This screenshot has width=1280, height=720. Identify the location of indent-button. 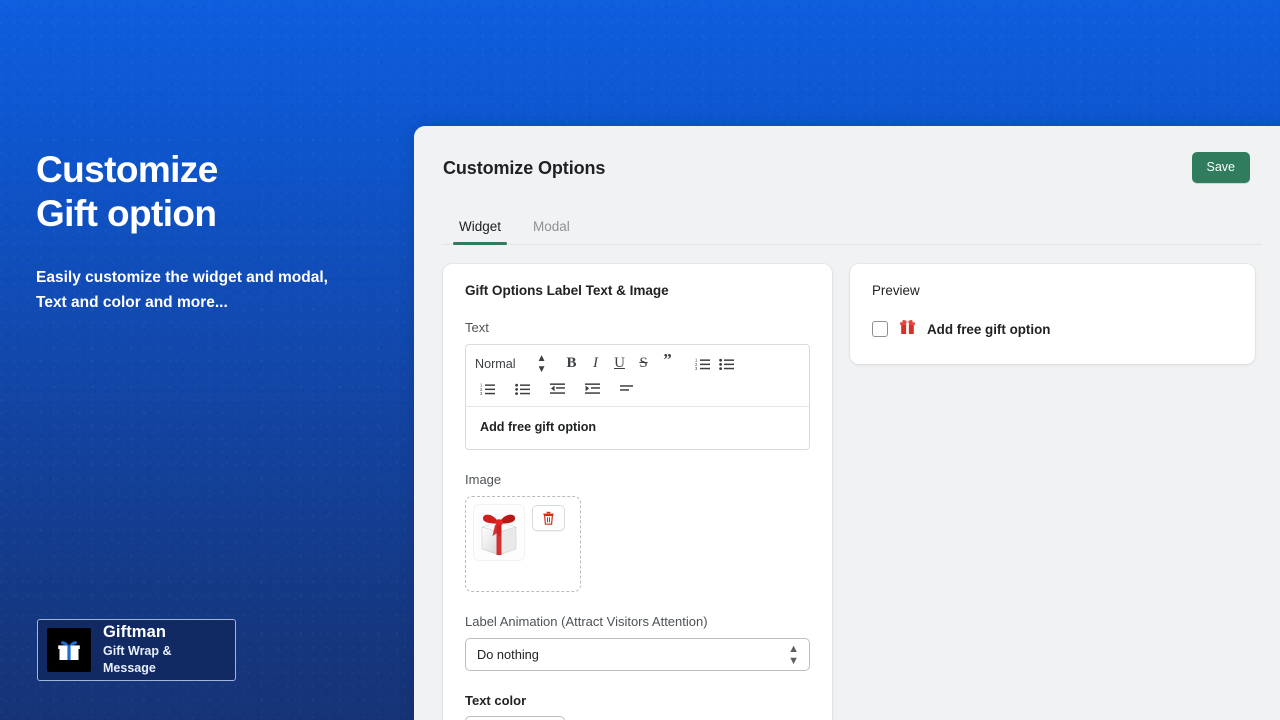
(592, 388).